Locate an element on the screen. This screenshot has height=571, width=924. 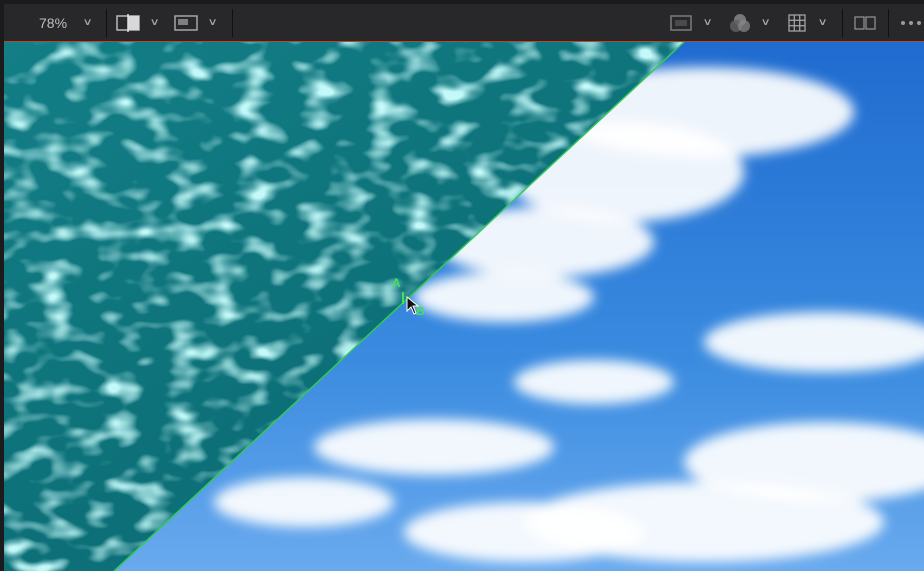
zoom-level: 78% is located at coordinates (53, 22).